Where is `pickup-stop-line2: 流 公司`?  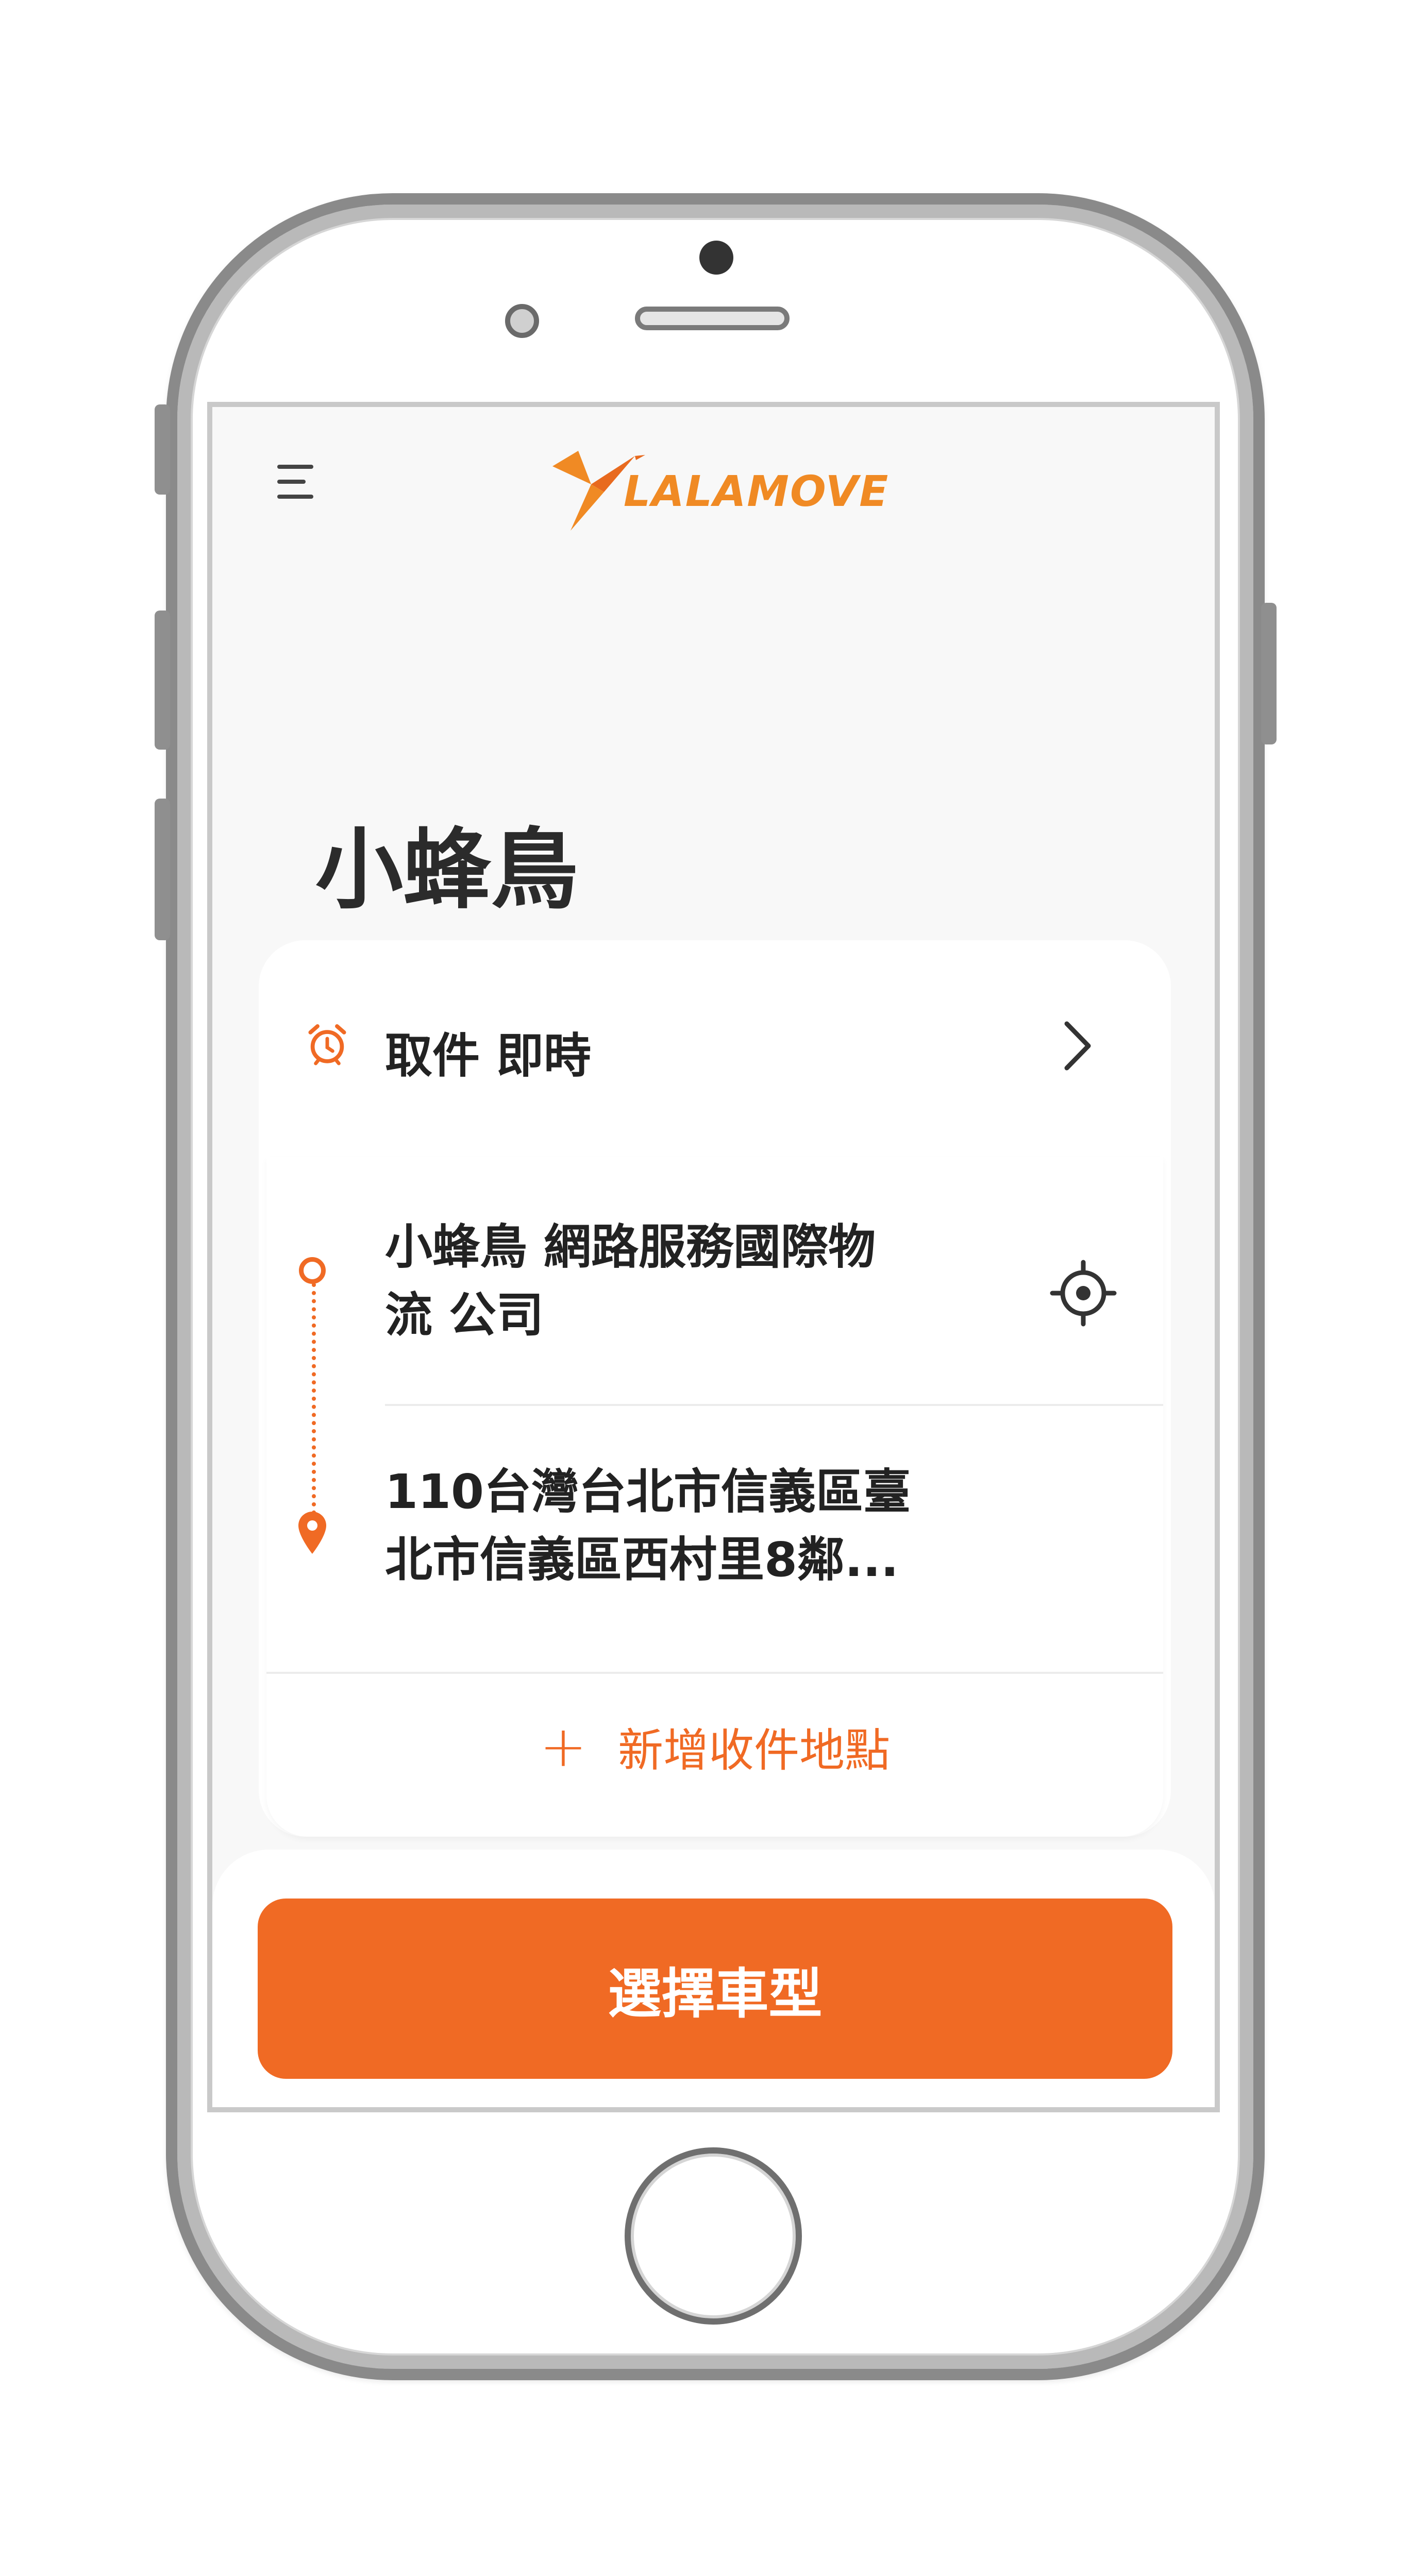 pickup-stop-line2: 流 公司 is located at coordinates (464, 1315).